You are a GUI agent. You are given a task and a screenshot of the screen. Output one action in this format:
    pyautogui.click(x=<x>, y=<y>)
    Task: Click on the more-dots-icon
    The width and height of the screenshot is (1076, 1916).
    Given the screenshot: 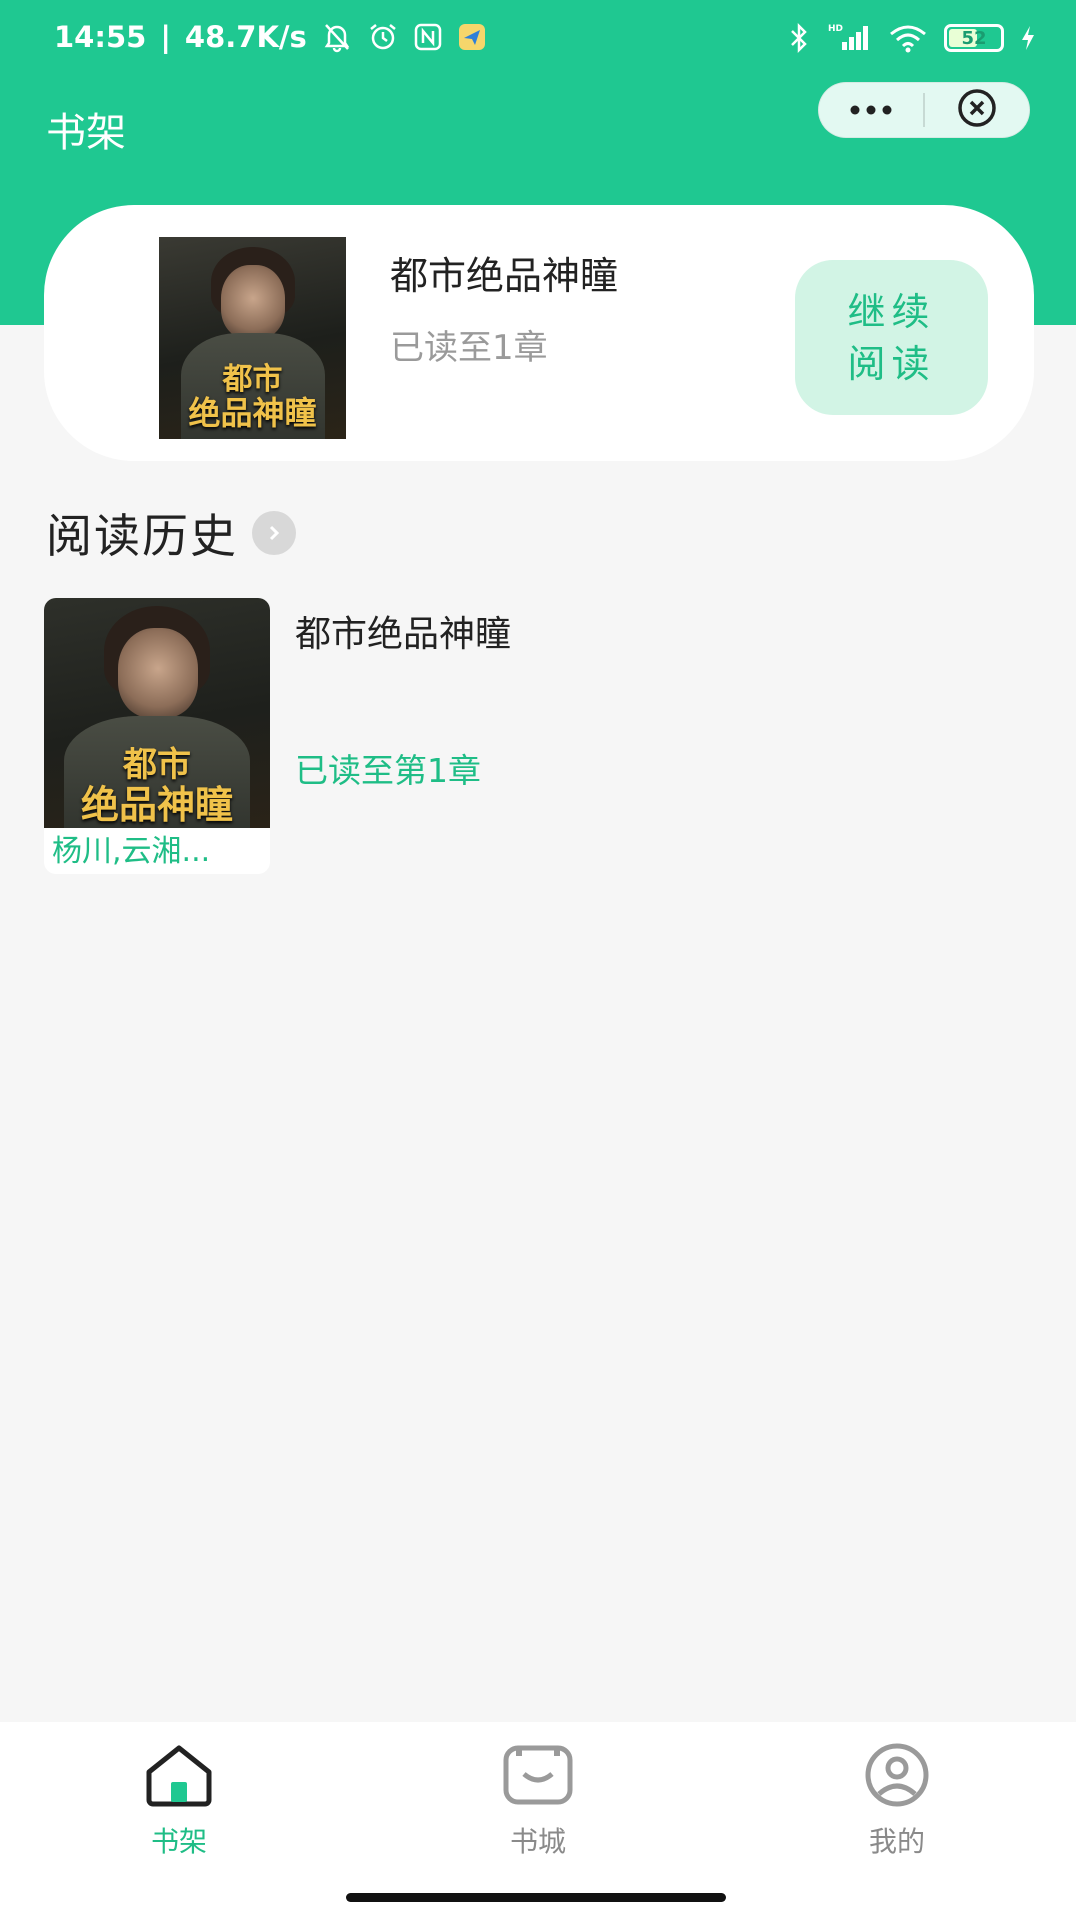 What is the action you would take?
    pyautogui.click(x=871, y=110)
    